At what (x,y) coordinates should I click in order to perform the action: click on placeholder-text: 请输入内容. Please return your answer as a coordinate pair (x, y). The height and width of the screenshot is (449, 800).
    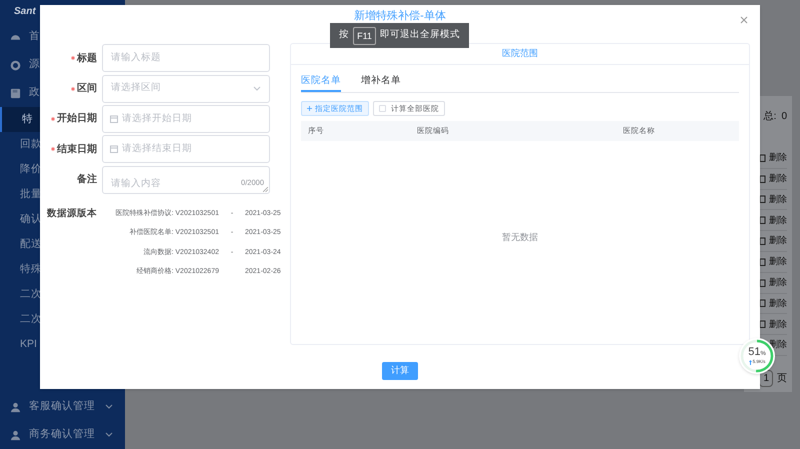
    Looking at the image, I should click on (136, 183).